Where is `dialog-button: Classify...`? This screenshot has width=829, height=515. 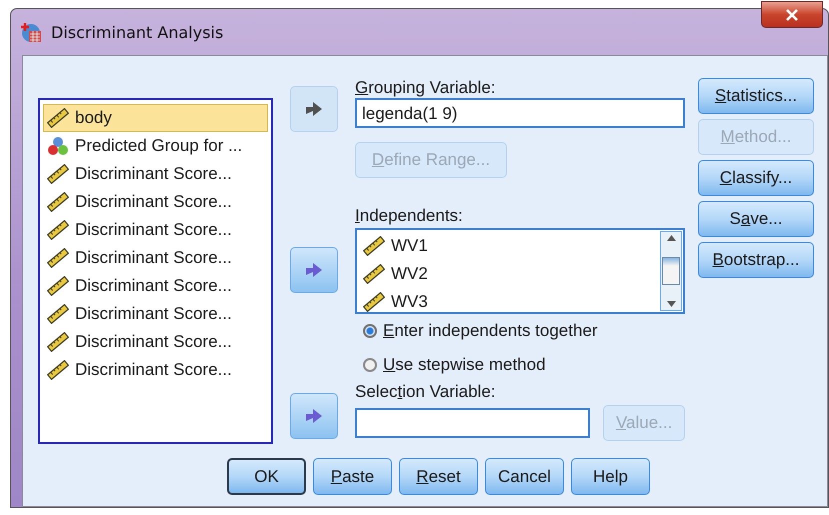
dialog-button: Classify... is located at coordinates (756, 178).